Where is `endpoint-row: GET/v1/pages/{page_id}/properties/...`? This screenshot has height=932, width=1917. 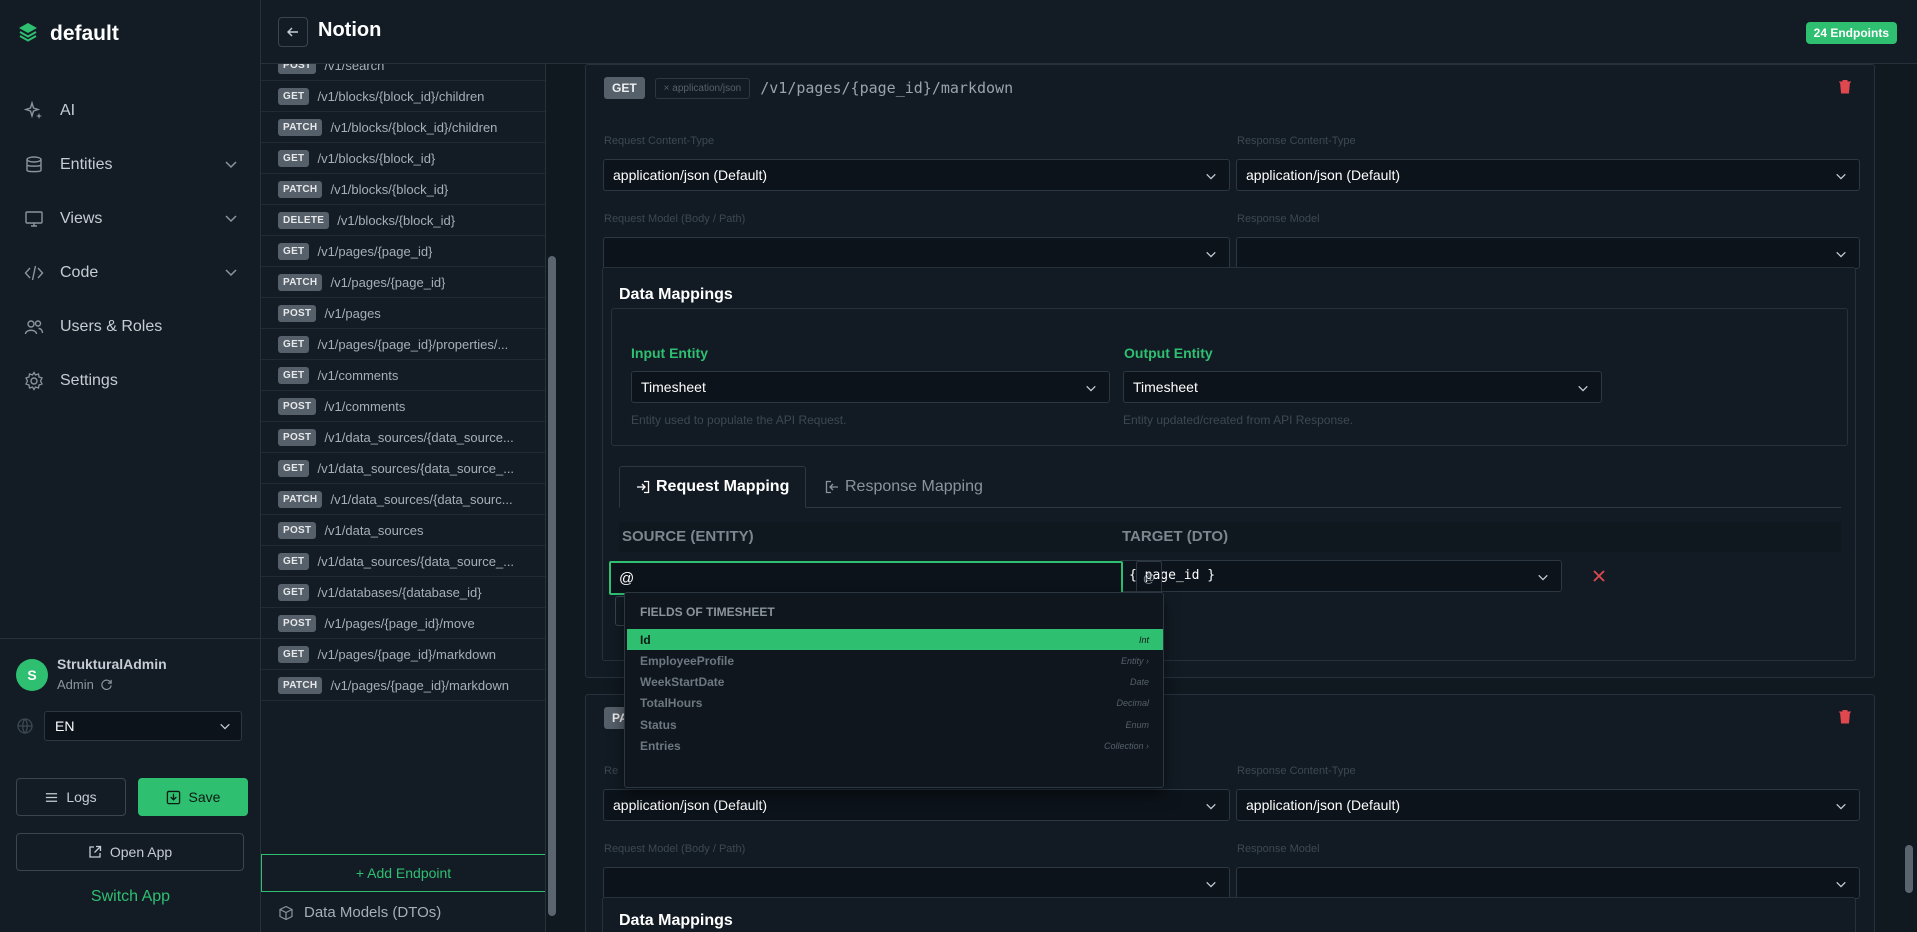 endpoint-row: GET/v1/pages/{page_id}/properties/... is located at coordinates (403, 344).